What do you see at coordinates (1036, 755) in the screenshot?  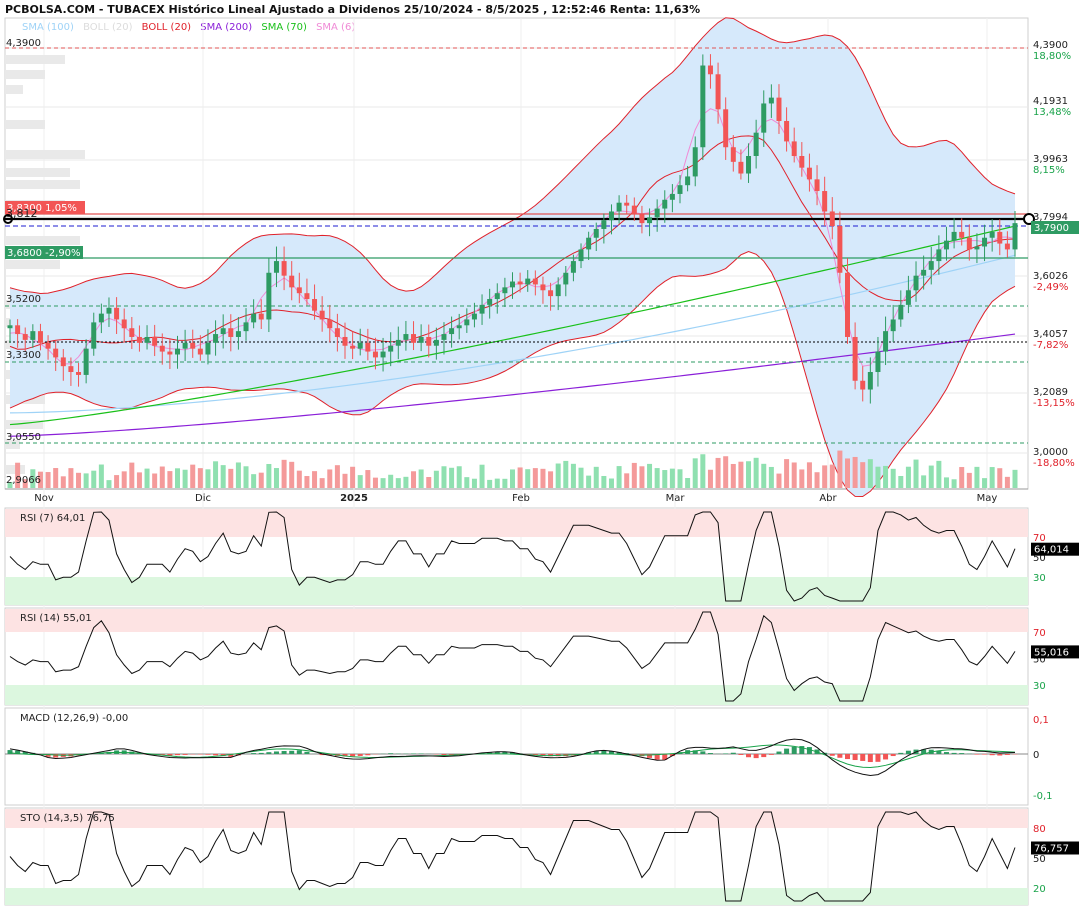 I see `macd-tick: 0` at bounding box center [1036, 755].